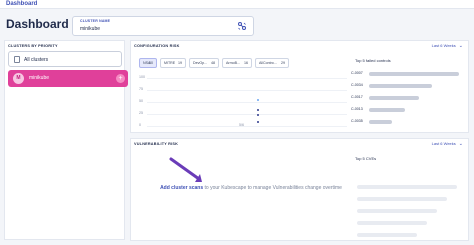  Describe the element at coordinates (148, 63) in the screenshot. I see `framework-chip: NSA 50` at that location.